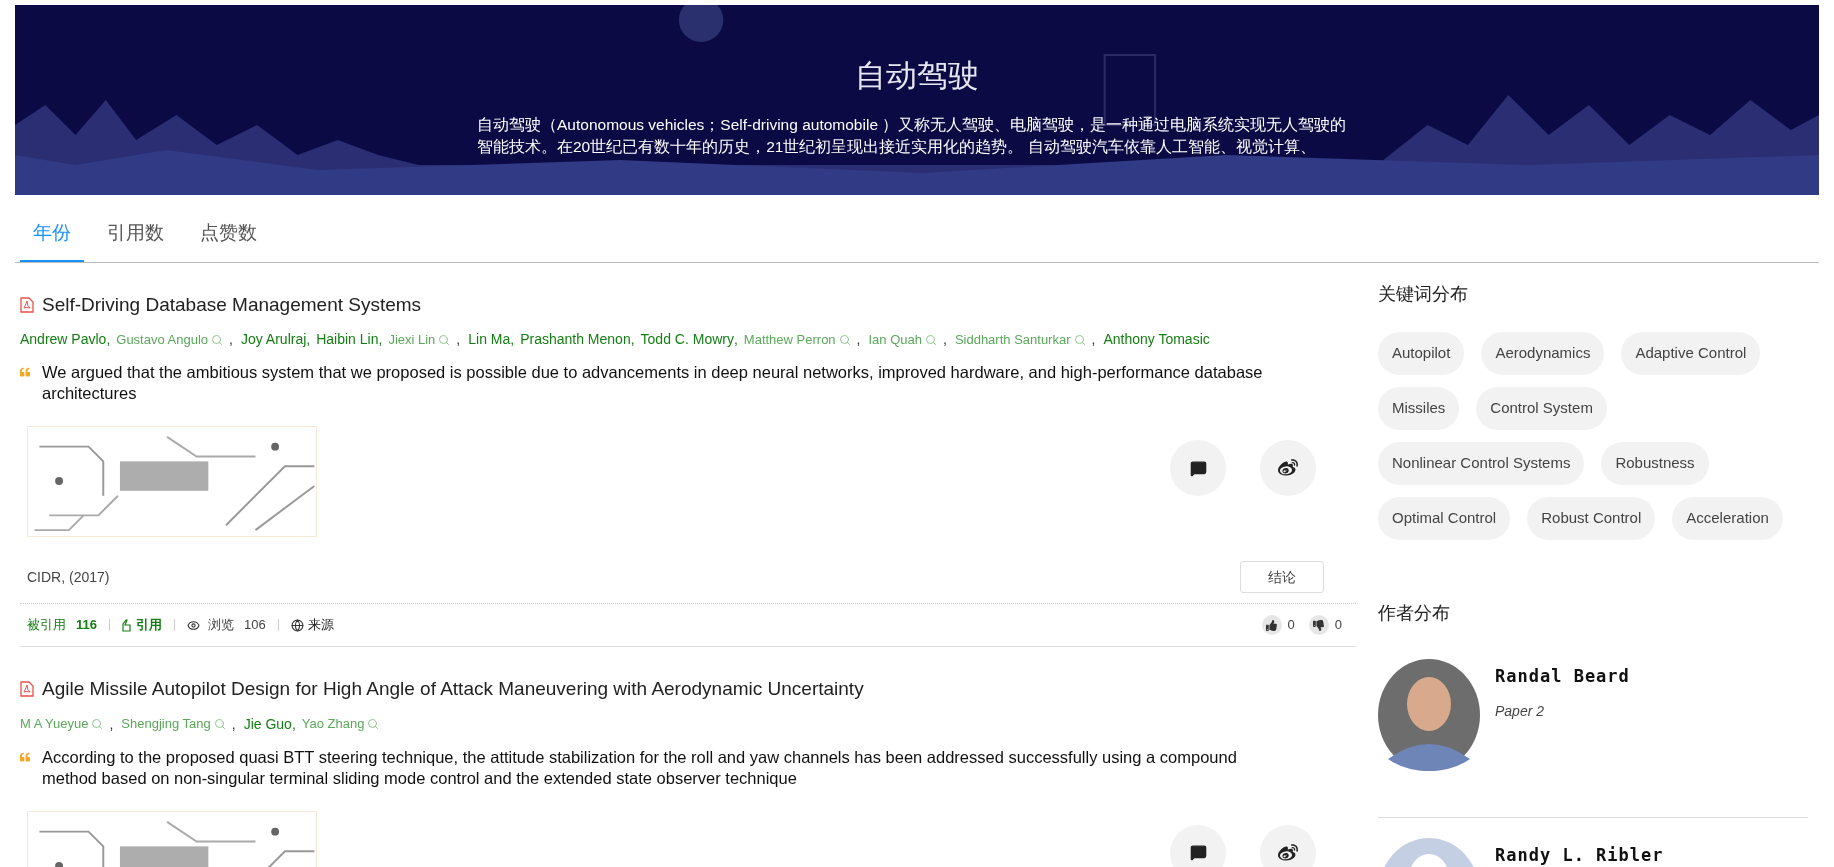 The image size is (1834, 867). I want to click on paper-count: Paper 2, so click(1520, 711).